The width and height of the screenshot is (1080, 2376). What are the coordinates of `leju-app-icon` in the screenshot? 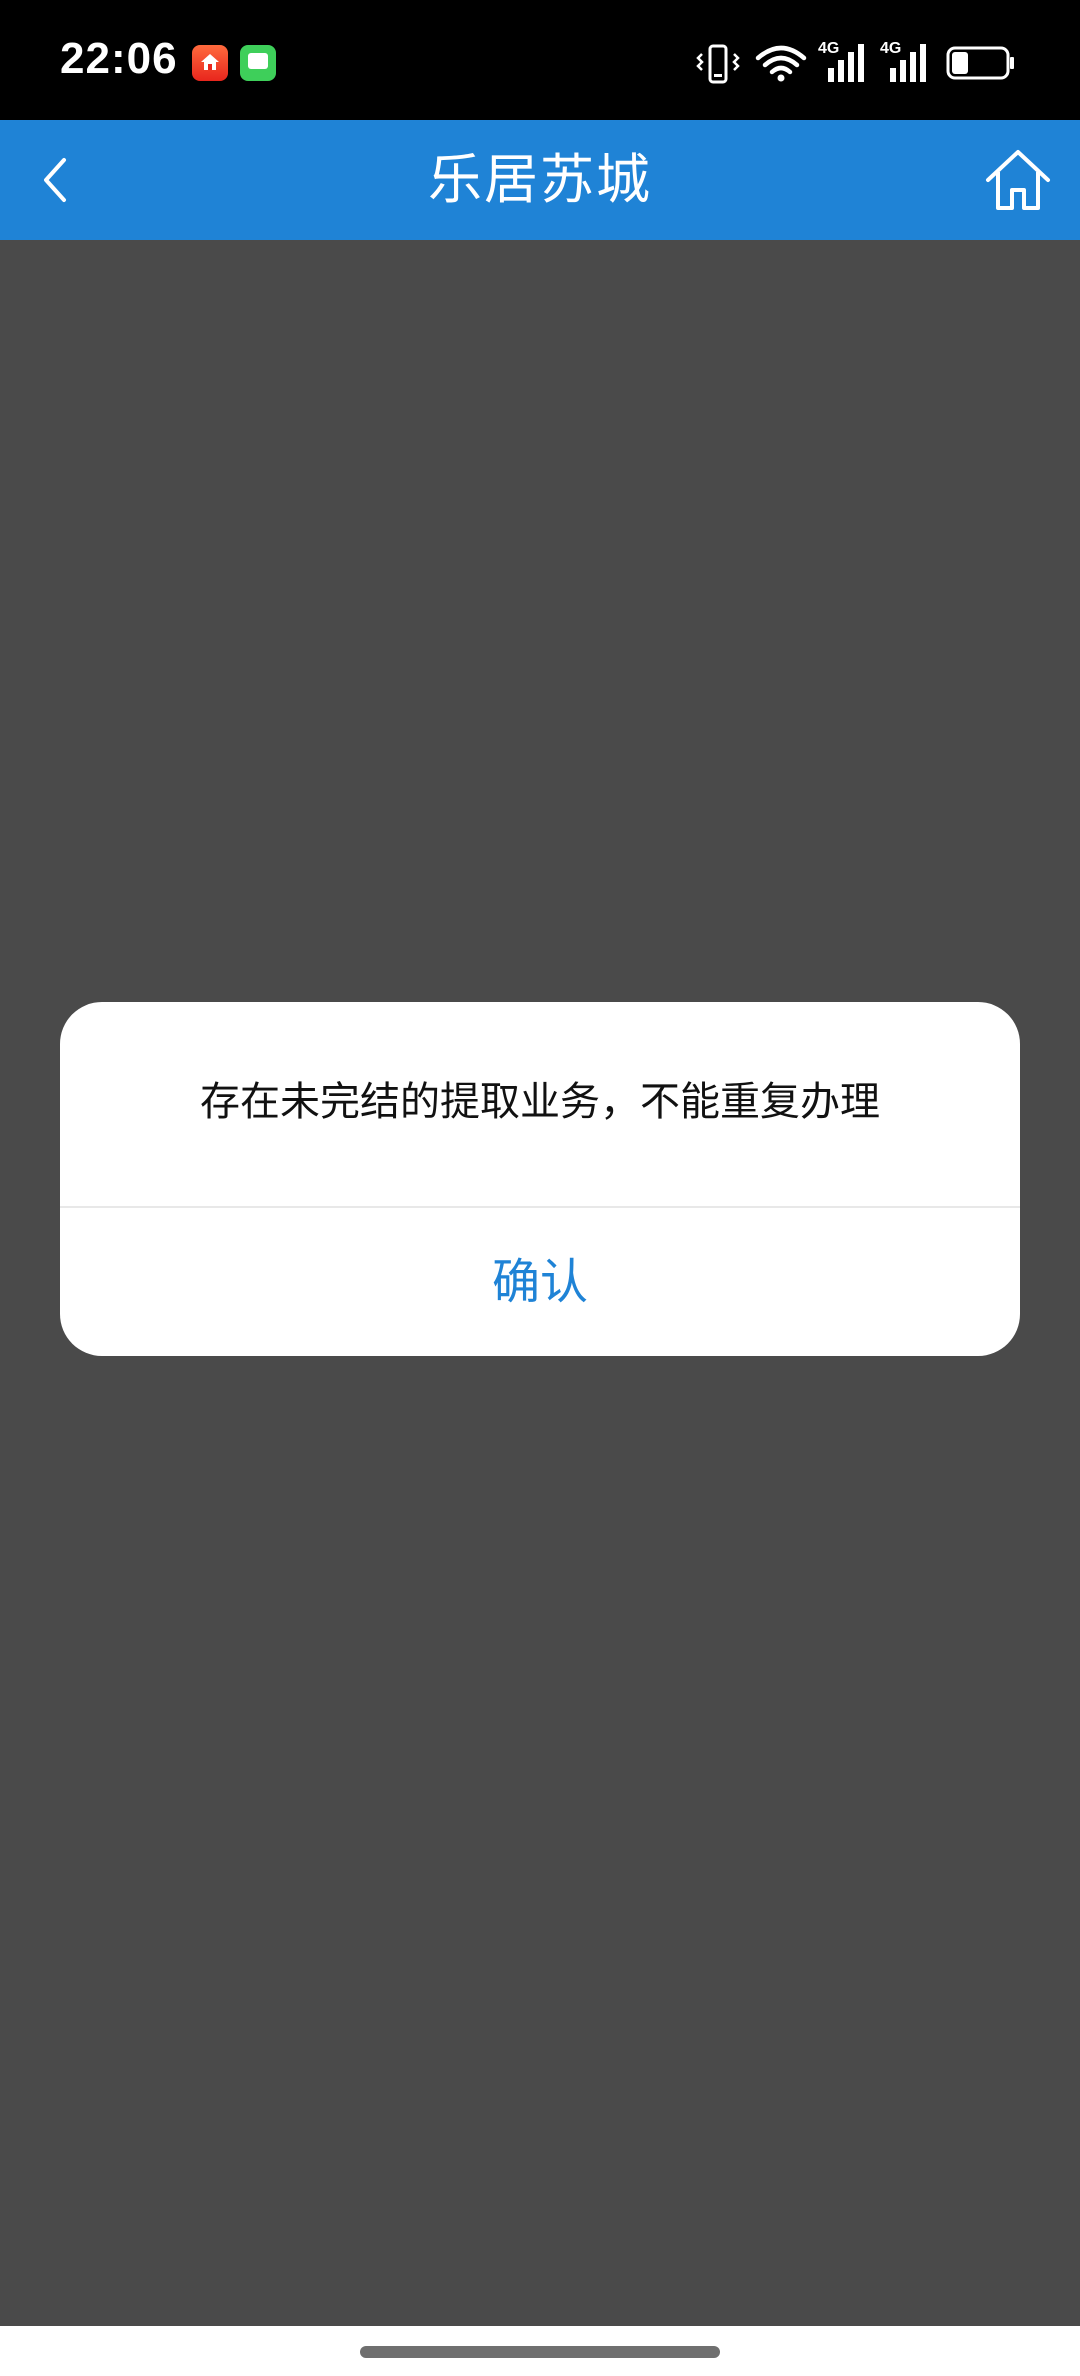 It's located at (210, 63).